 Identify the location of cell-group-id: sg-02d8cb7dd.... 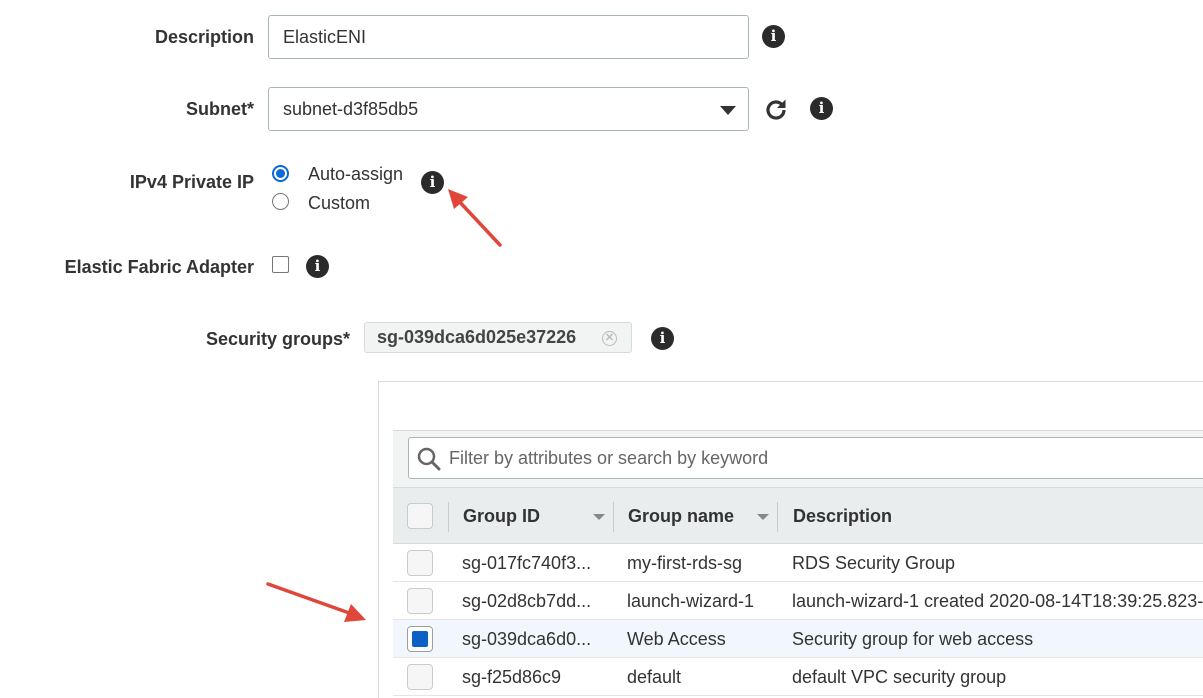
(527, 600).